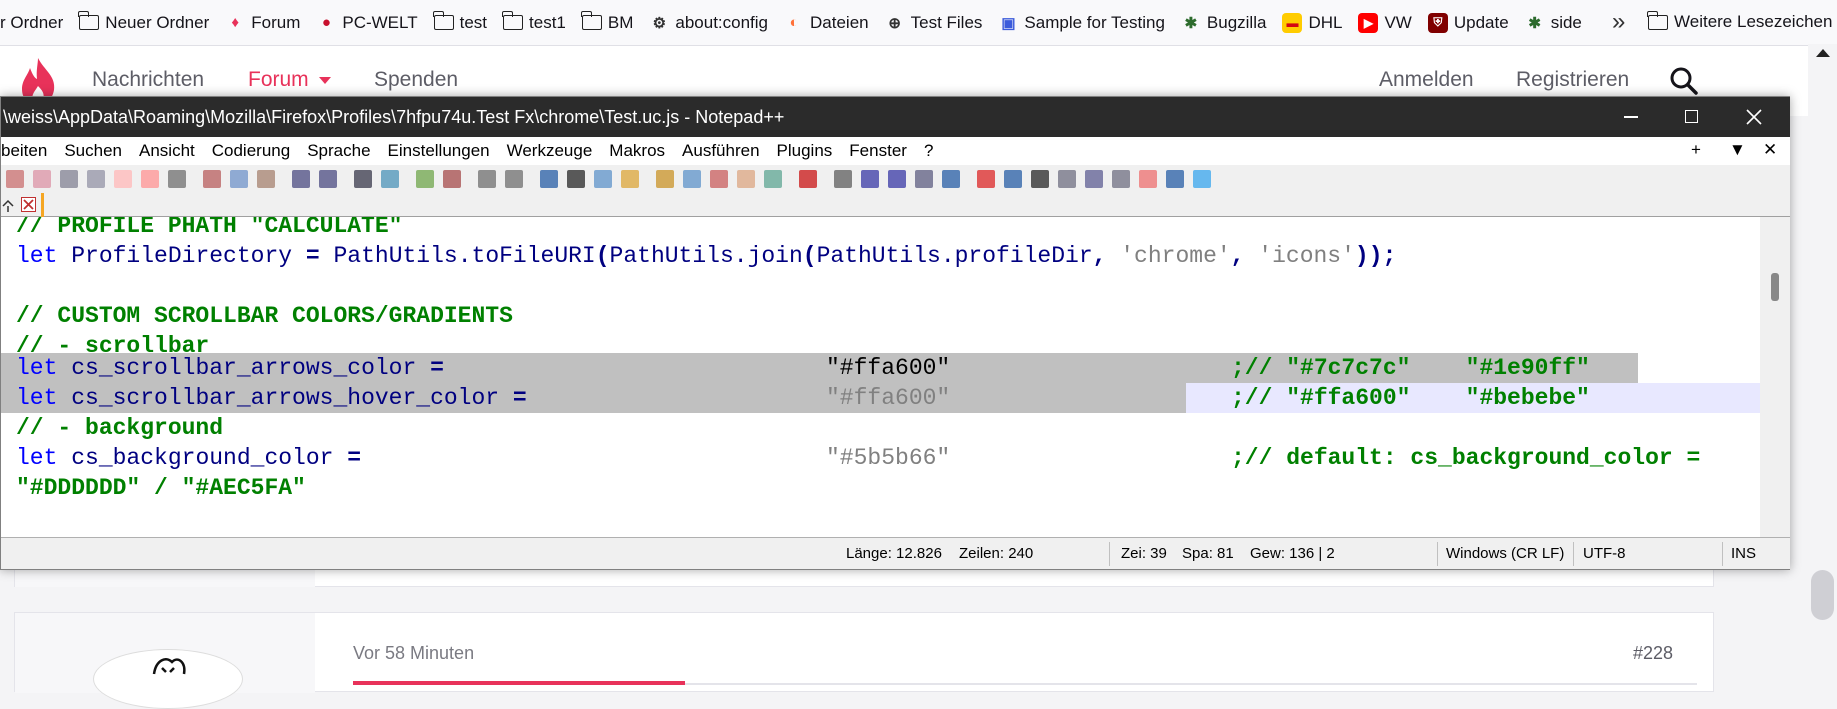  What do you see at coordinates (924, 179) in the screenshot?
I see `save-macro-icon` at bounding box center [924, 179].